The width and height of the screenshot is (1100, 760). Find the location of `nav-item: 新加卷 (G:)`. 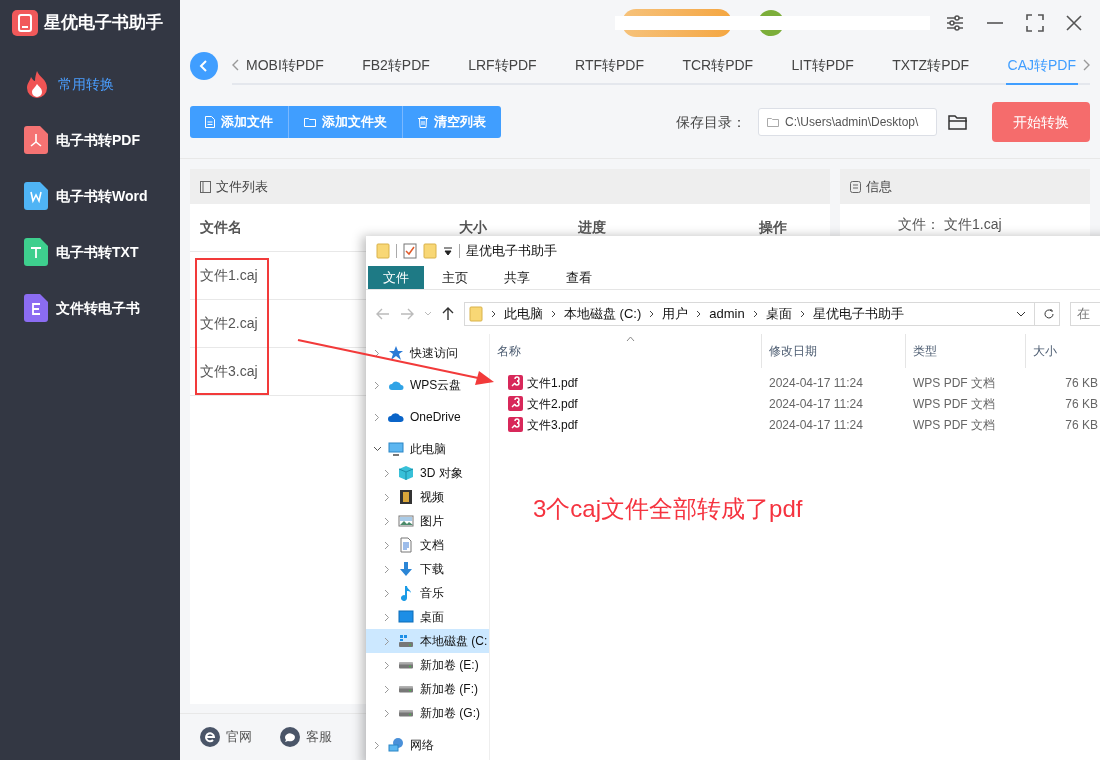

nav-item: 新加卷 (G:) is located at coordinates (450, 713).